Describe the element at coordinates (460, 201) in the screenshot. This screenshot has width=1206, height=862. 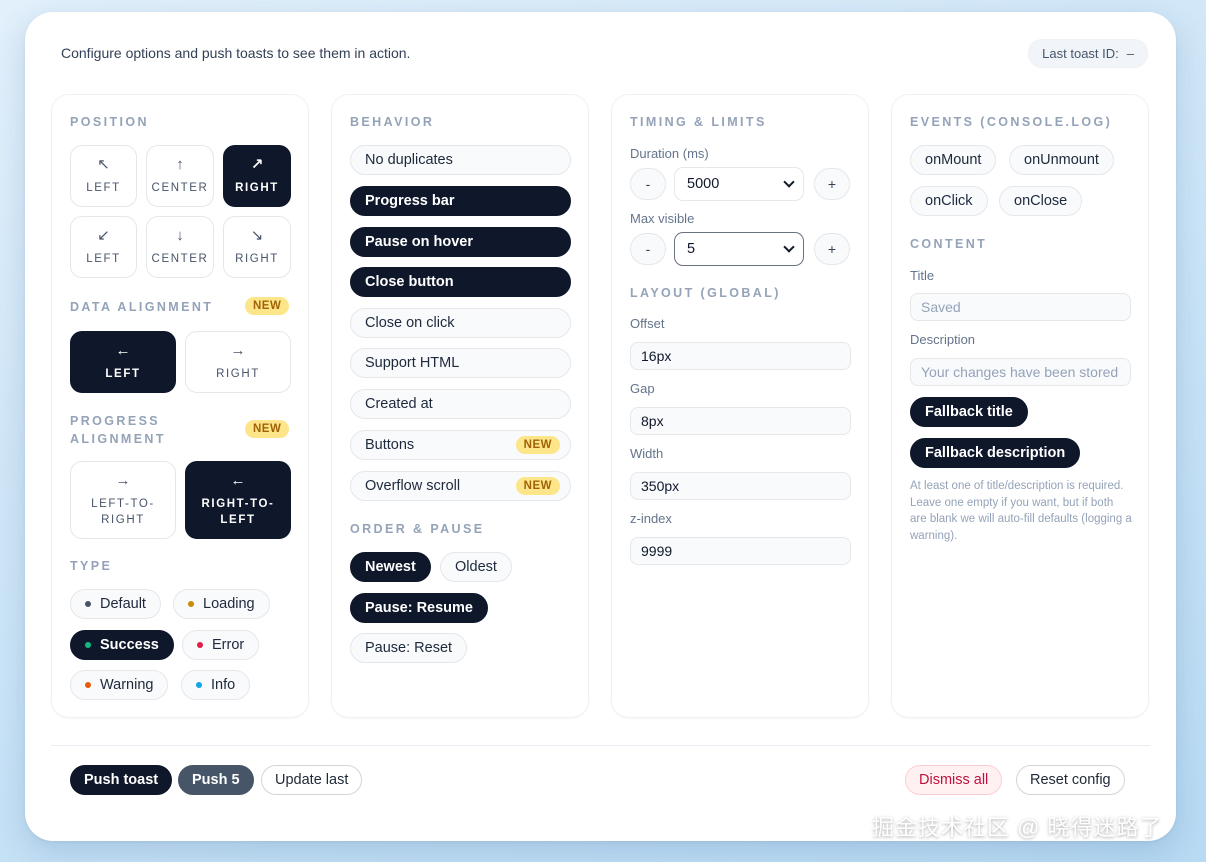
I see `toggle-progress-bar: Progress bar` at that location.